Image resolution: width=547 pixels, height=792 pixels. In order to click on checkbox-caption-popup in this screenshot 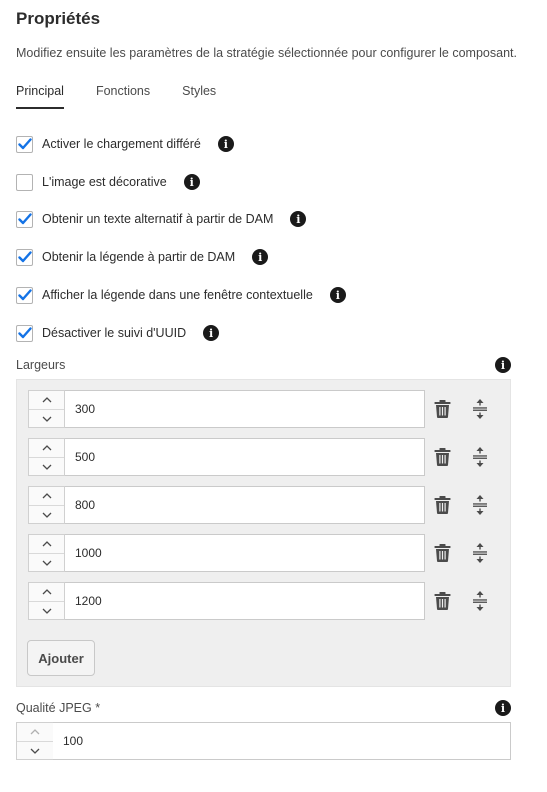, I will do `click(24, 295)`.